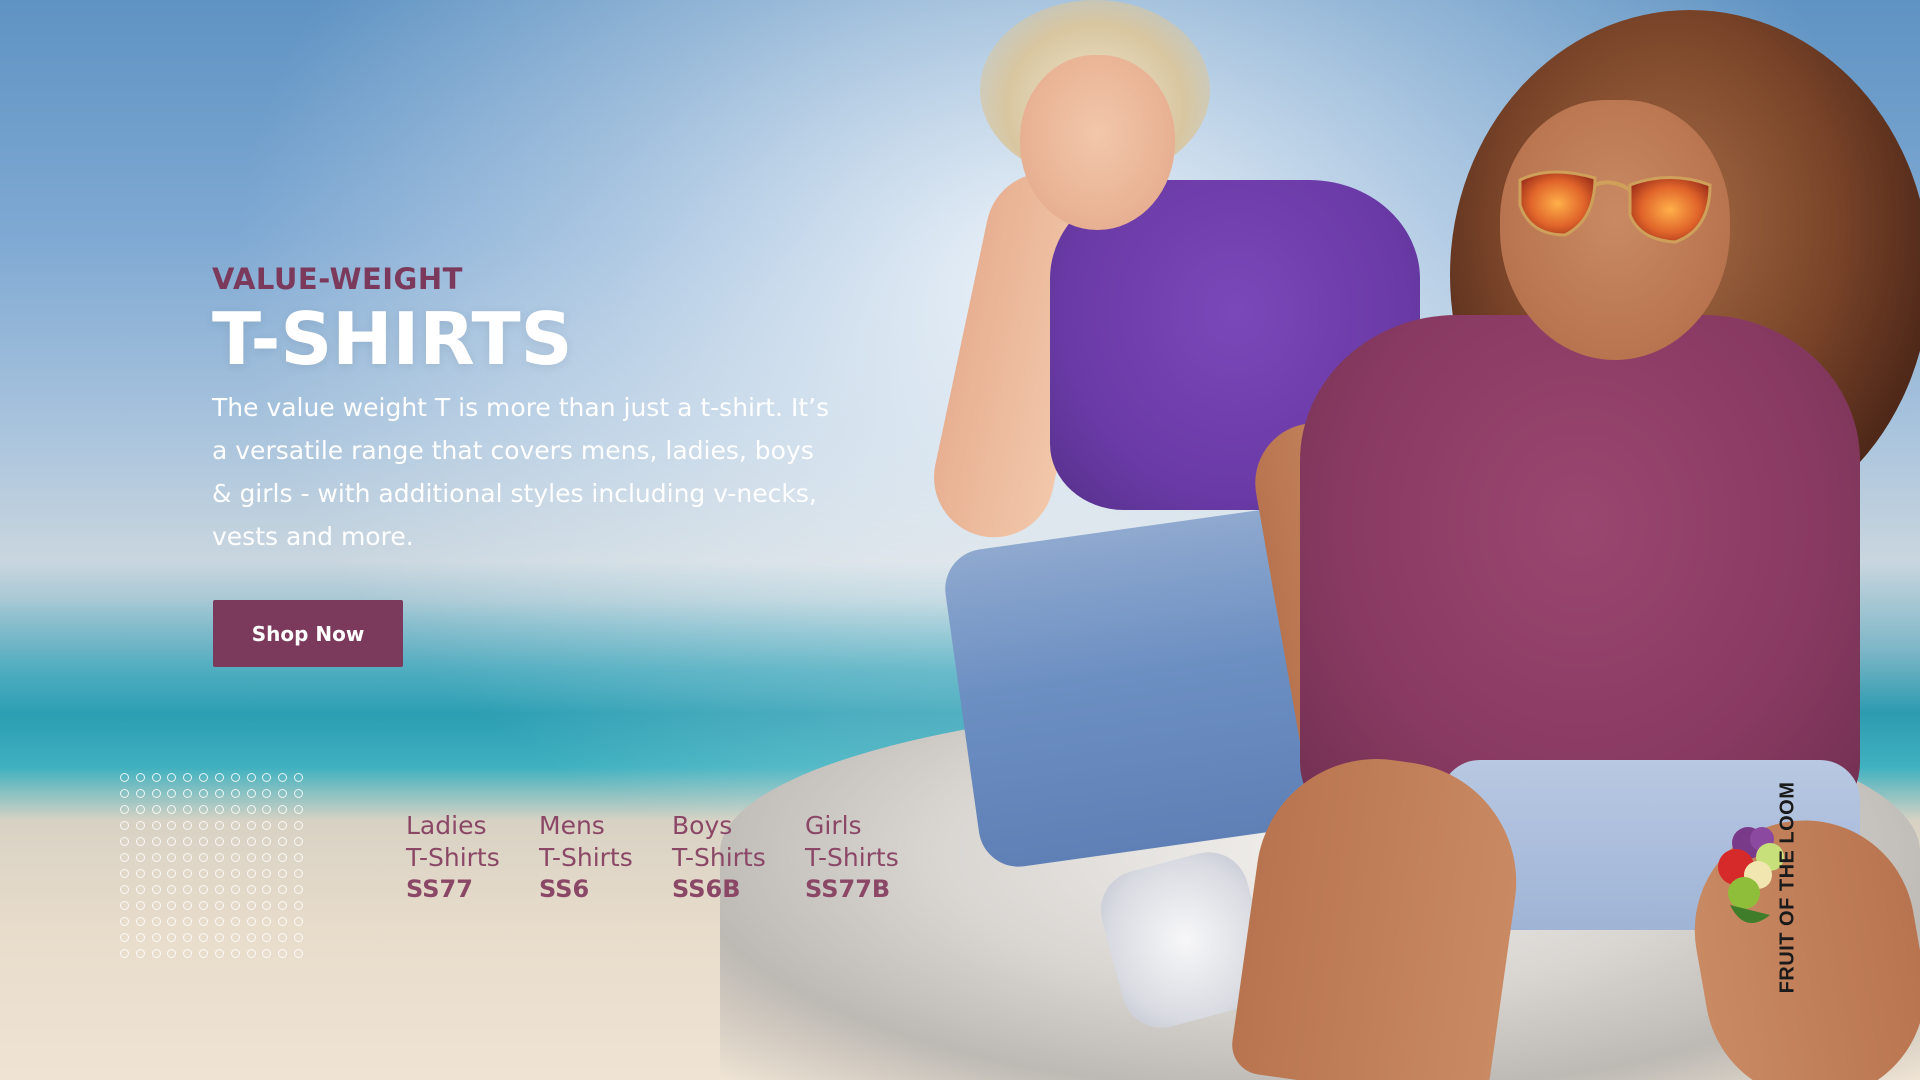 The image size is (1920, 1080). I want to click on sea-glow, so click(500, 690).